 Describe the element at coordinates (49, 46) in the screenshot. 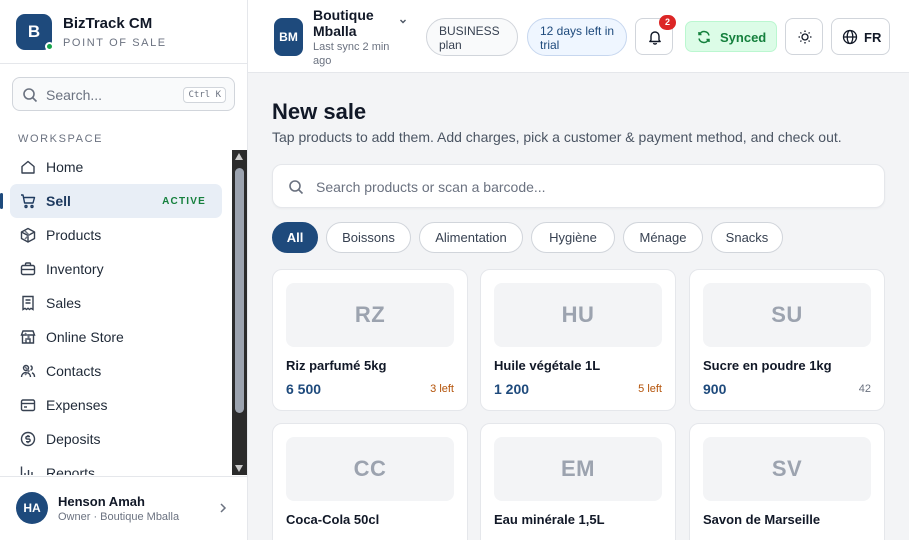

I see `online-status-dot` at that location.